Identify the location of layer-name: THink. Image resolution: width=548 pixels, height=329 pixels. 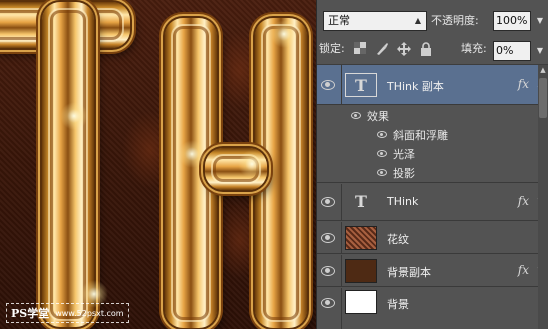
(403, 201).